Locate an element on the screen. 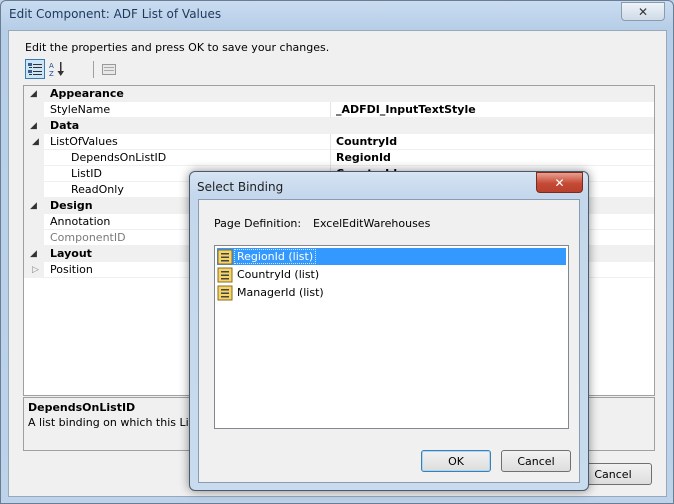 The image size is (674, 504). property-name: Annotation is located at coordinates (80, 221).